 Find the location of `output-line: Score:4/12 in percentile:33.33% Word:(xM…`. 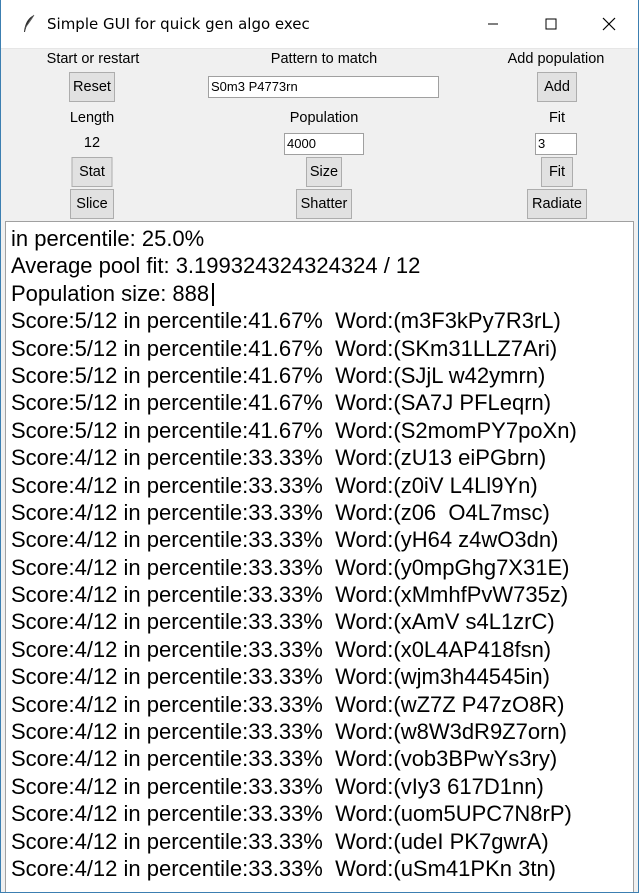

output-line: Score:4/12 in percentile:33.33% Word:(xM… is located at coordinates (290, 595).